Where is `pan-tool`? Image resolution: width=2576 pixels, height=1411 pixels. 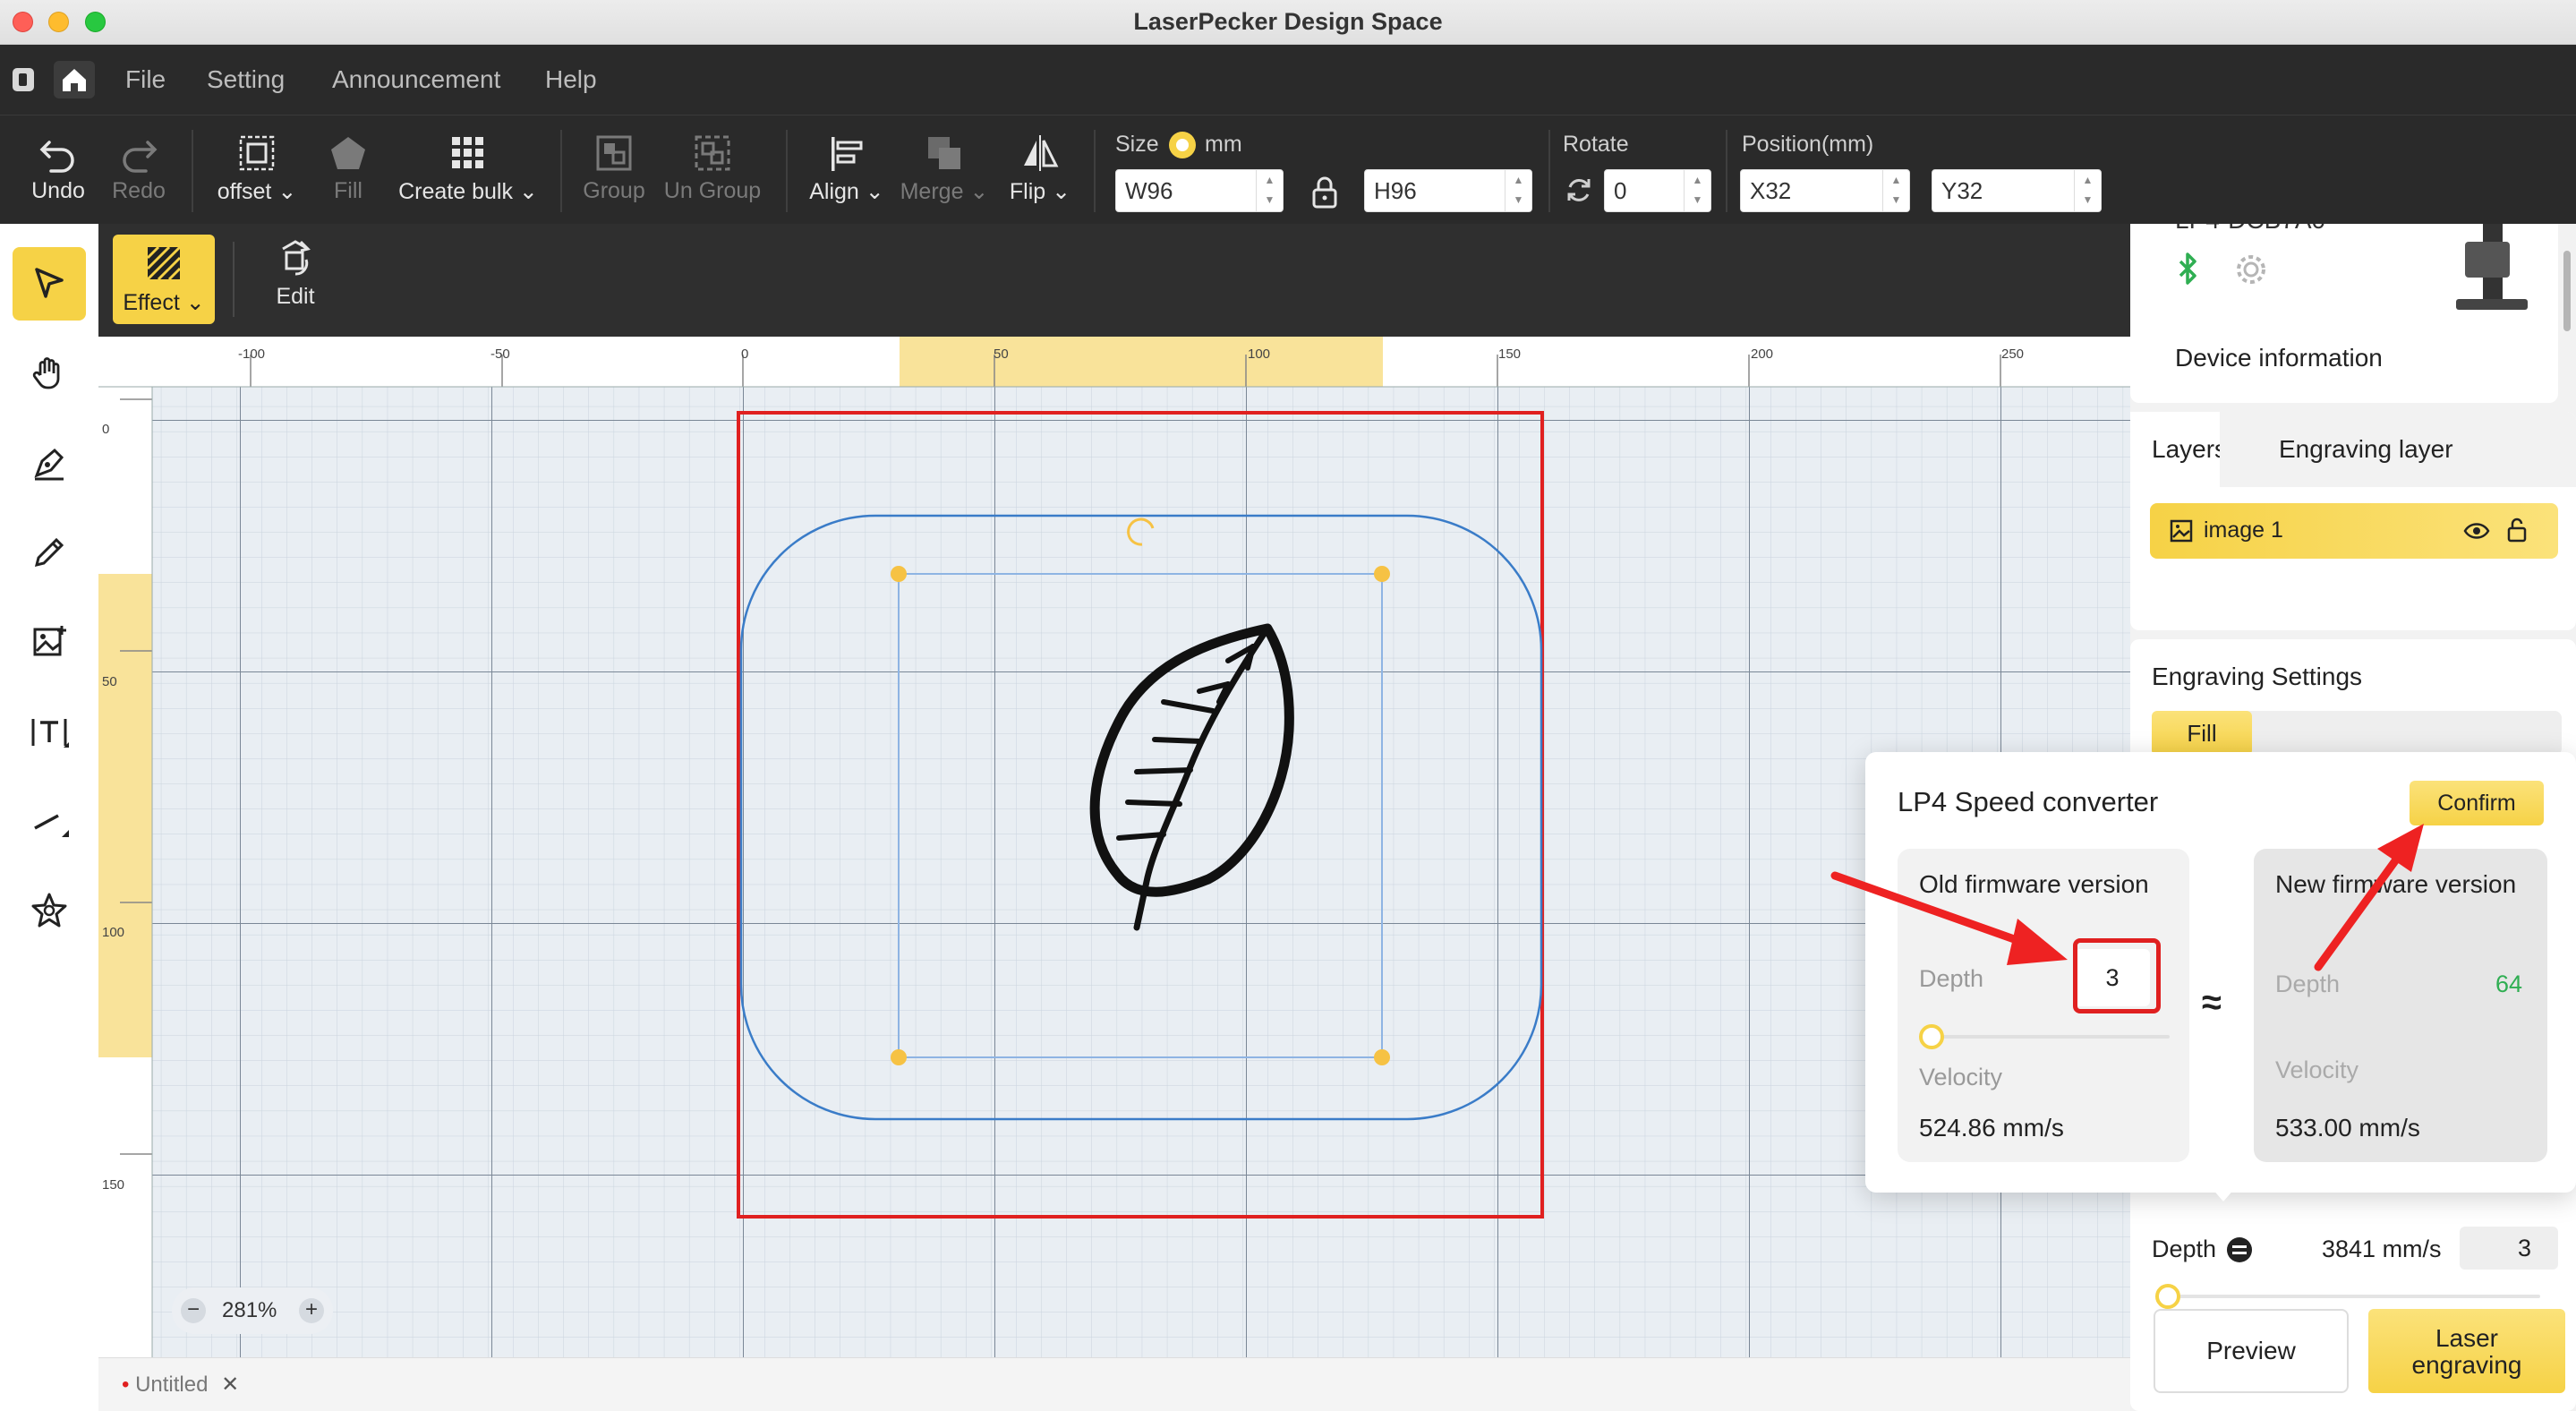
pan-tool is located at coordinates (49, 373).